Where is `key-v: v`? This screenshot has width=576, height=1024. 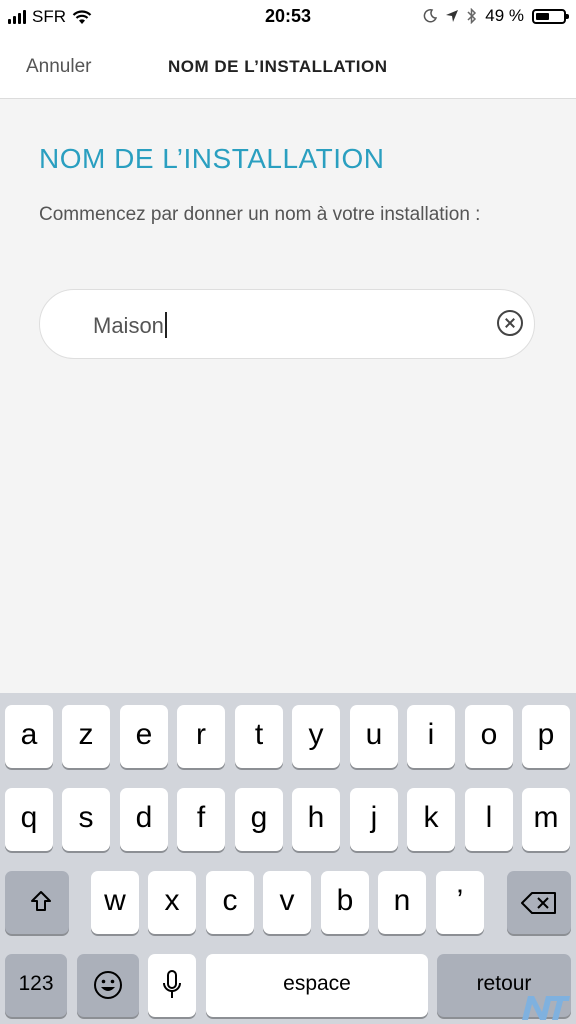 key-v: v is located at coordinates (287, 902).